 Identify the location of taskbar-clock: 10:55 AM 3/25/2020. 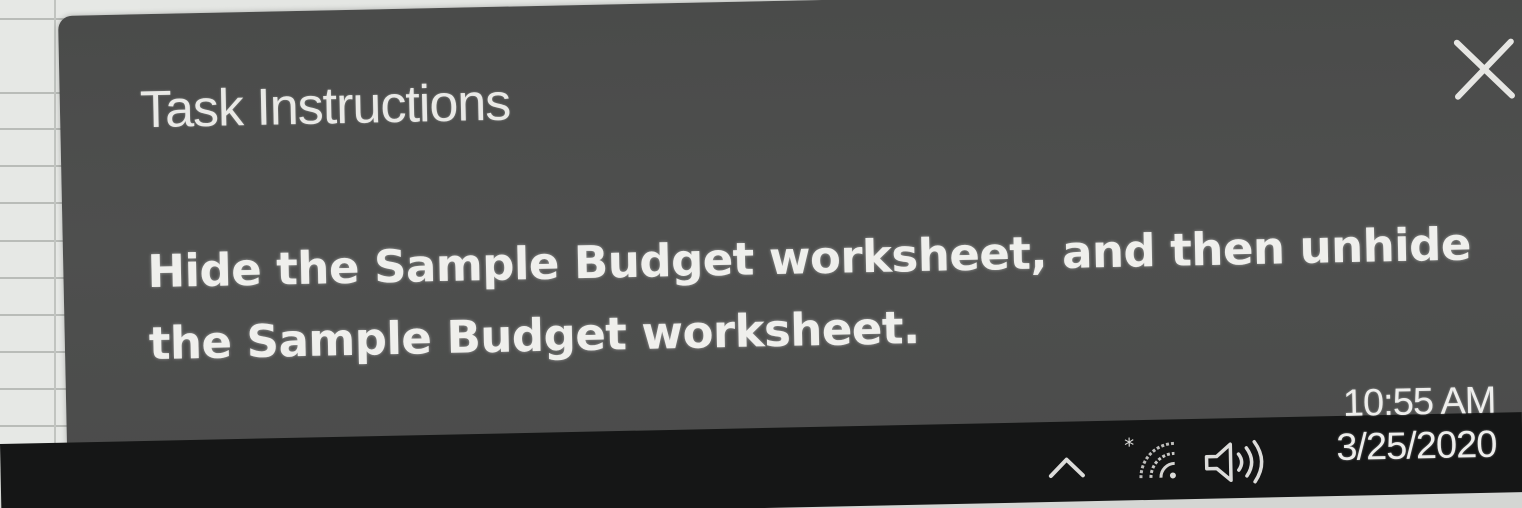
(1396, 425).